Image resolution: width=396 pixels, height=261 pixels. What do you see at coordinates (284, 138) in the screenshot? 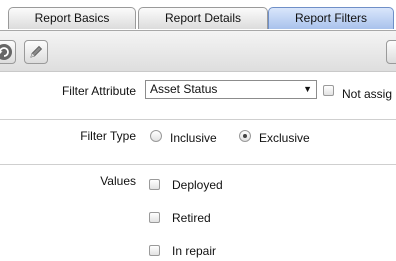
I see `exclusive-label: Exclusive` at bounding box center [284, 138].